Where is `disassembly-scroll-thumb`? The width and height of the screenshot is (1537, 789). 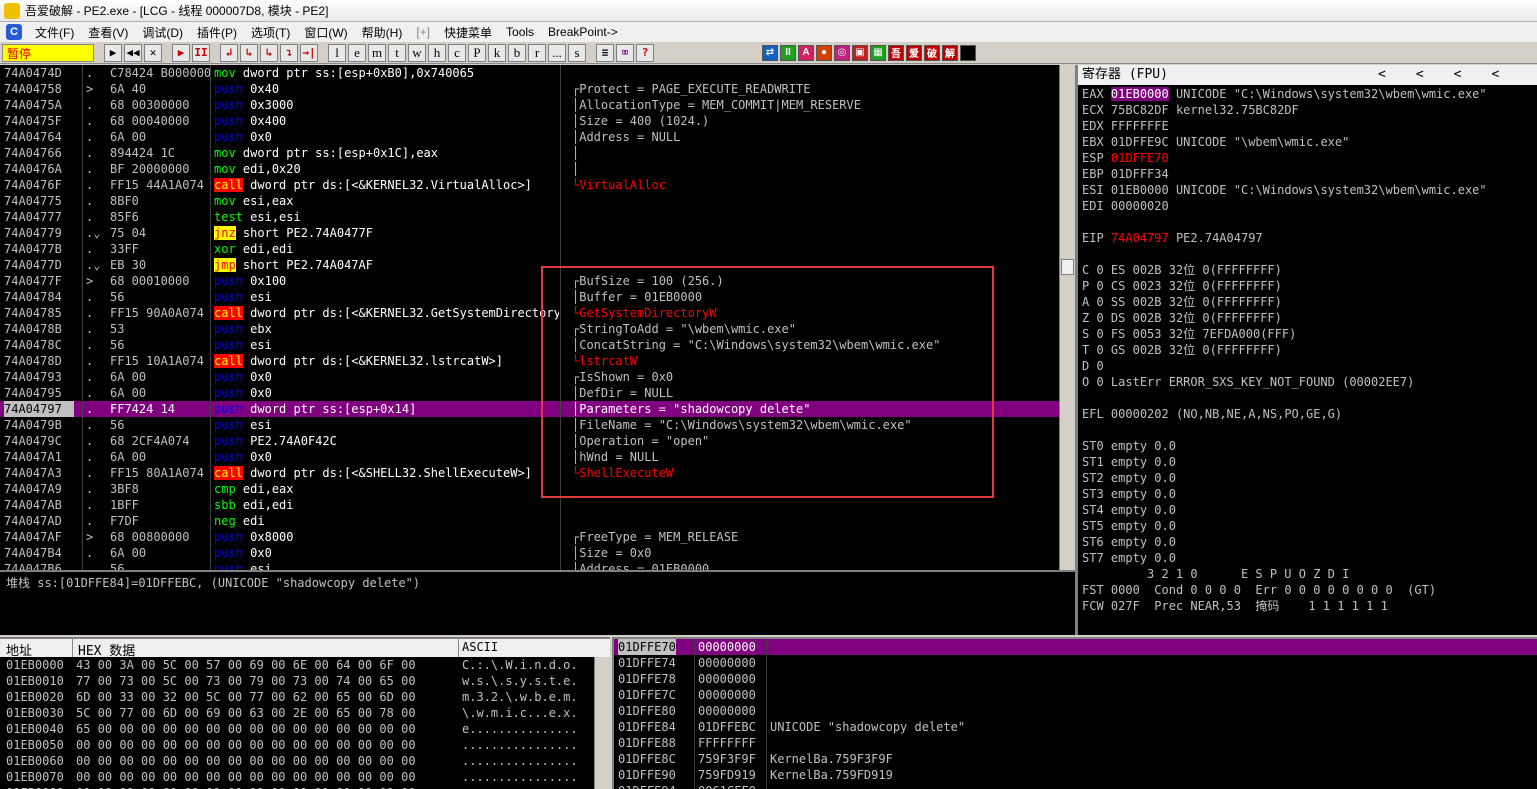 disassembly-scroll-thumb is located at coordinates (1067, 267).